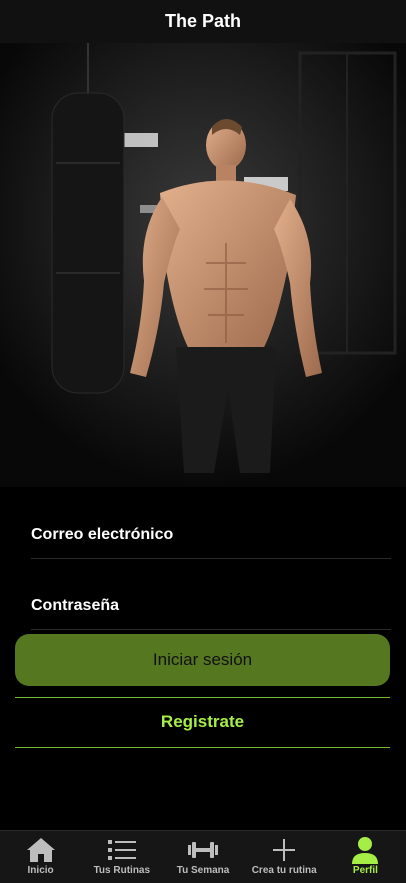  What do you see at coordinates (121, 850) in the screenshot?
I see `list-icon` at bounding box center [121, 850].